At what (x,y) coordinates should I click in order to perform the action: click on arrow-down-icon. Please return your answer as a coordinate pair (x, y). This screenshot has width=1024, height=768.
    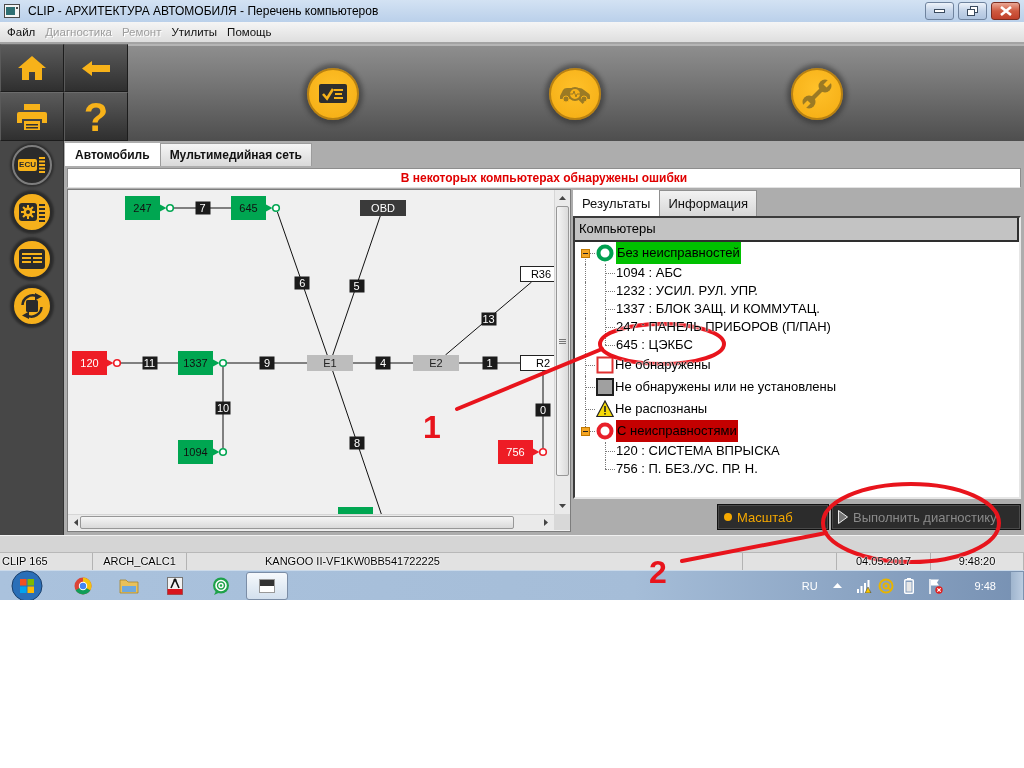
    Looking at the image, I should click on (562, 506).